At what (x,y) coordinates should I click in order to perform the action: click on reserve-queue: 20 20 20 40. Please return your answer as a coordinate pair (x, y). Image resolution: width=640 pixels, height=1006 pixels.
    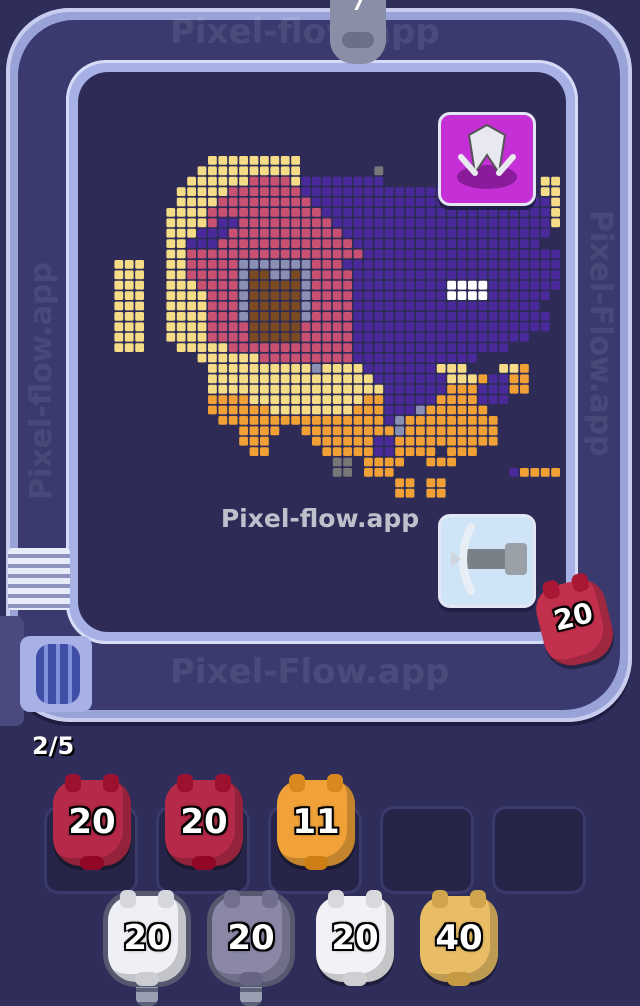
    Looking at the image, I should click on (324, 948).